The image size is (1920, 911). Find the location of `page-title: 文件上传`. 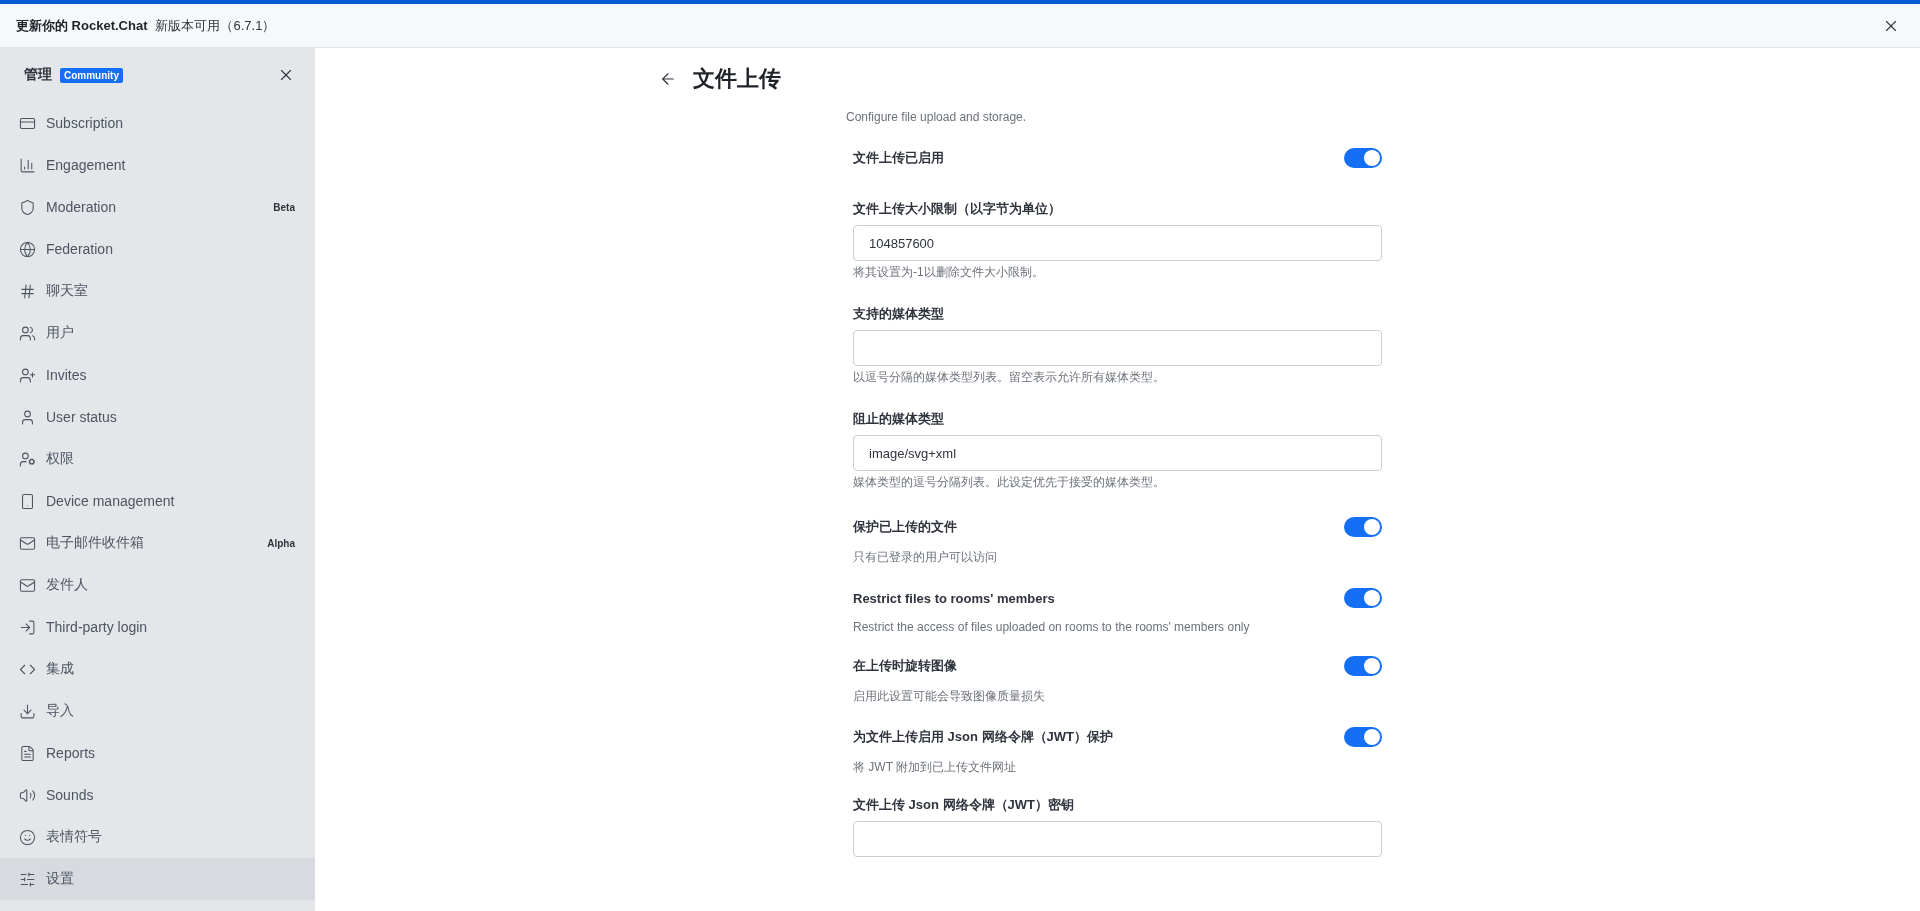

page-title: 文件上传 is located at coordinates (737, 79).